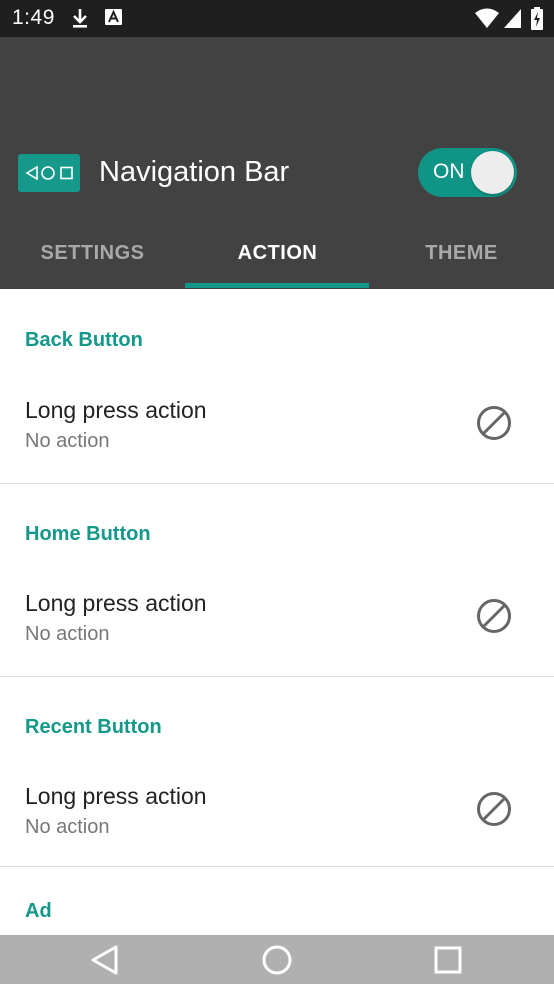 Image resolution: width=554 pixels, height=984 pixels. Describe the element at coordinates (80, 18) in the screenshot. I see `download-icon` at that location.